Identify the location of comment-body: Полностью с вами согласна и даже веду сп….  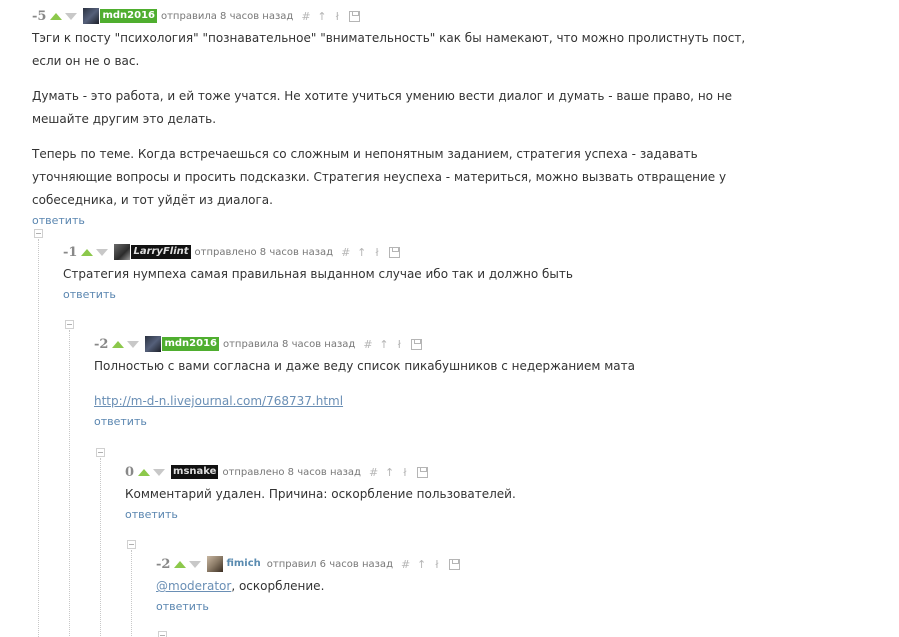
(444, 384).